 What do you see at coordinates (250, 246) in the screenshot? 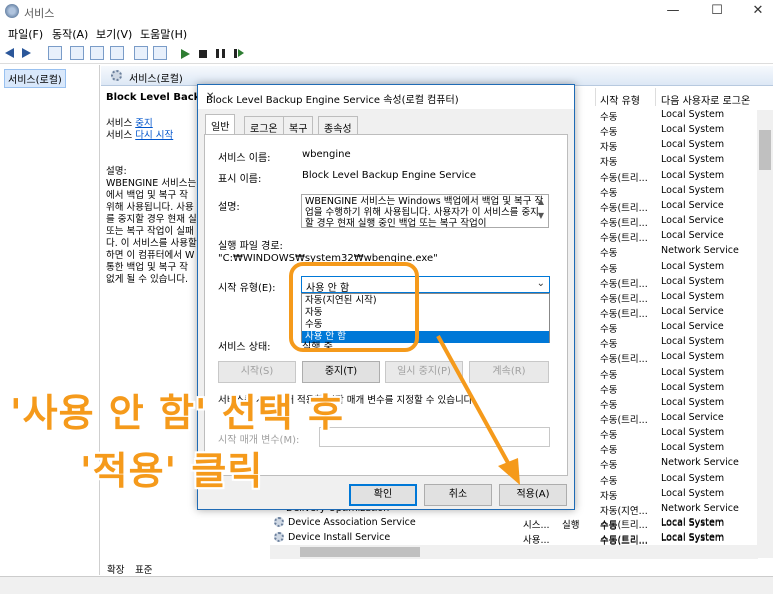
I see `exe-path-label: 실행 파일 경로:` at bounding box center [250, 246].